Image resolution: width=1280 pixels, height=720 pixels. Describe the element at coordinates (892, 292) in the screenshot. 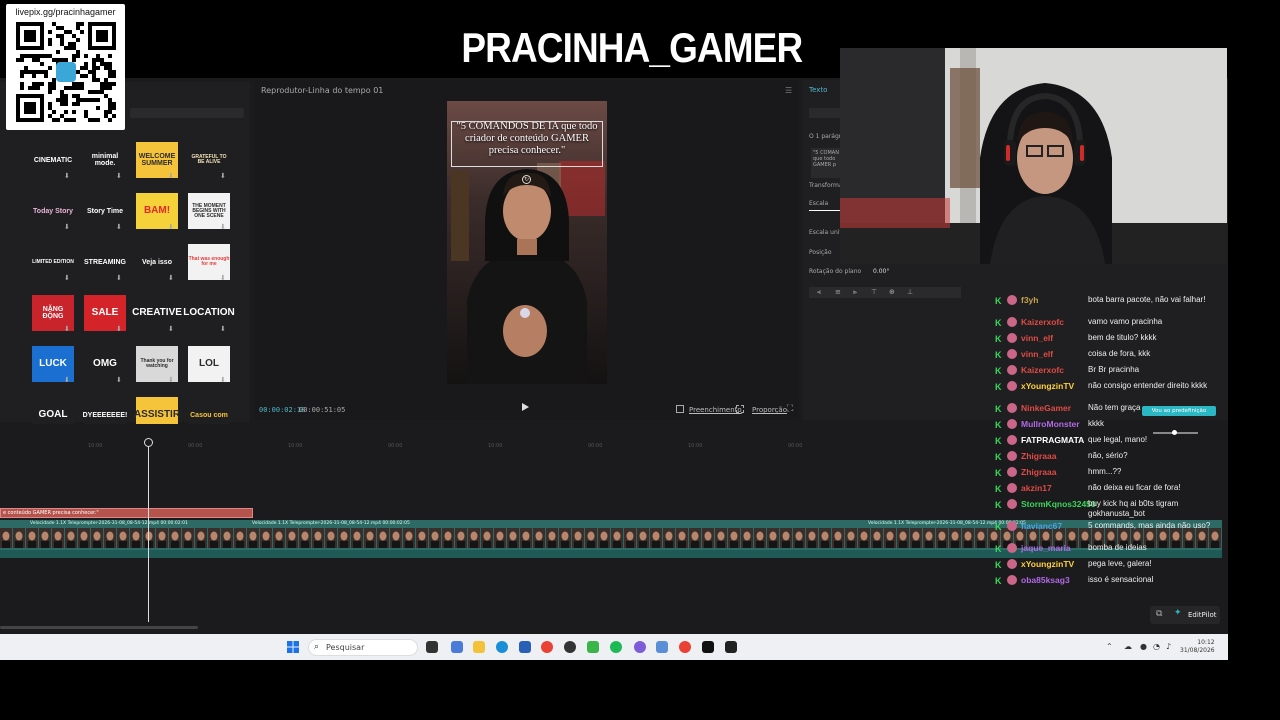

I see `align-middle-icon: ⊕` at that location.